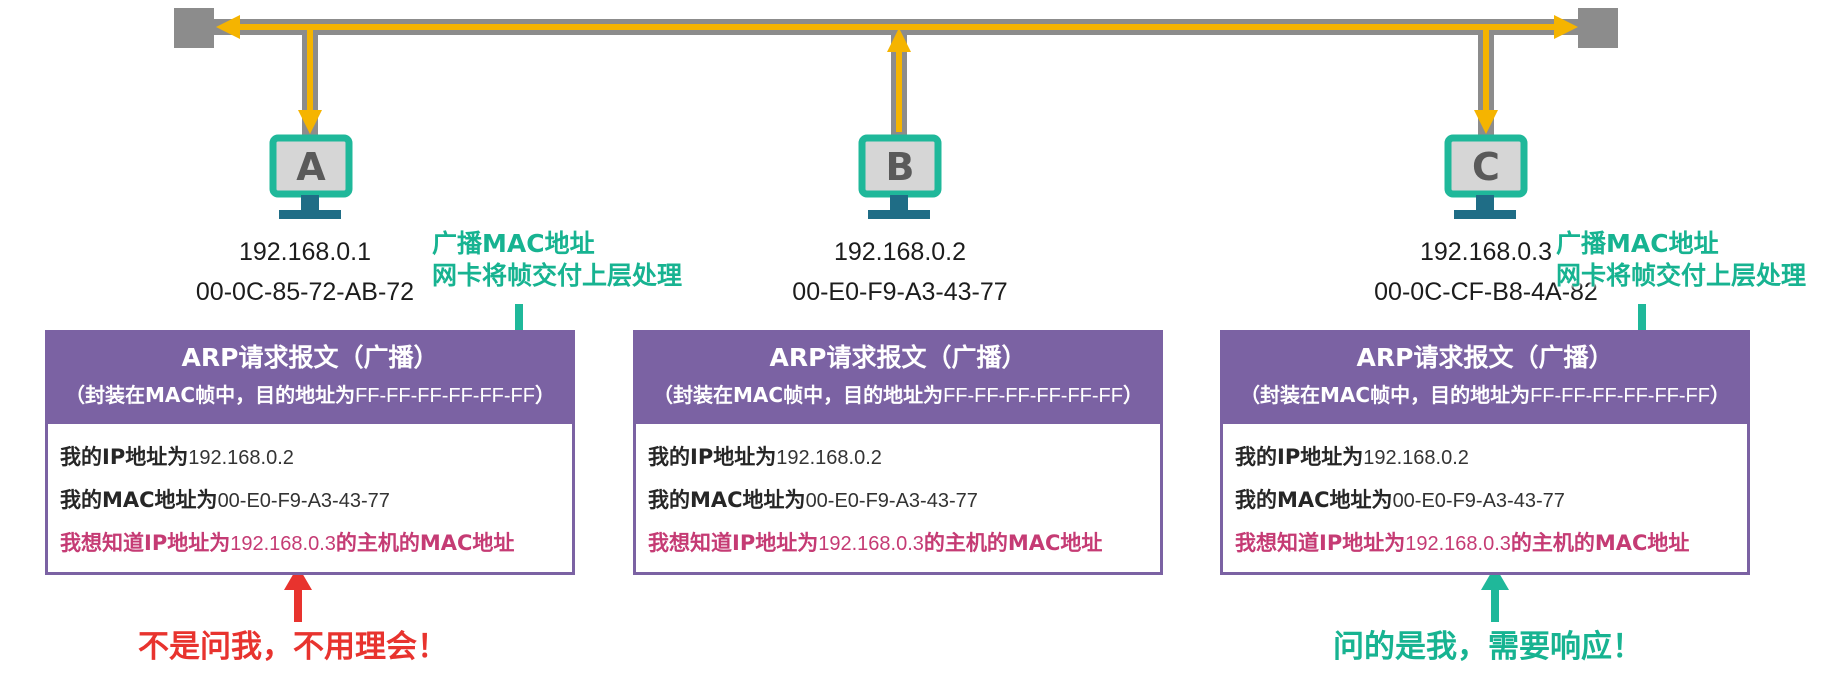  What do you see at coordinates (1486, 167) in the screenshot?
I see `host-letter-c: C` at bounding box center [1486, 167].